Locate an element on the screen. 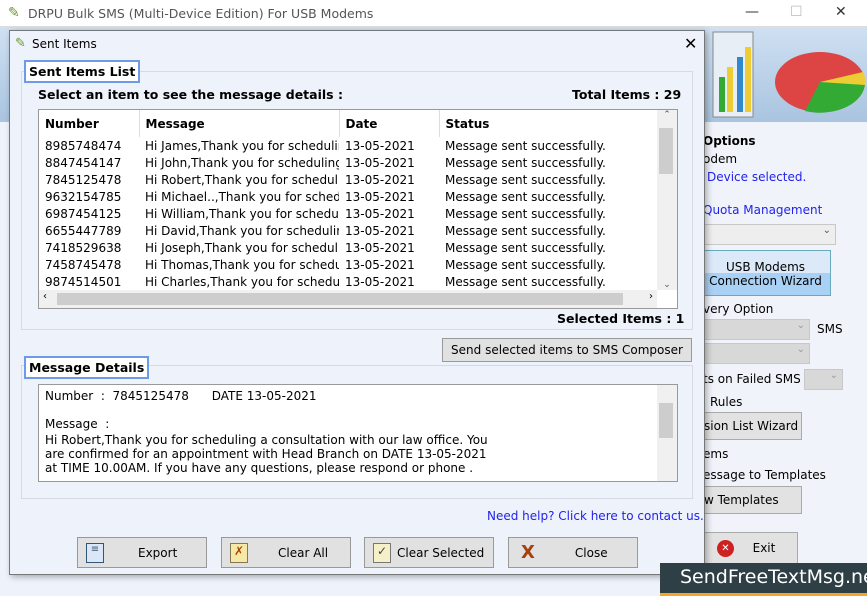  clear-selected-button: ✓ Clear Selected is located at coordinates (429, 552).